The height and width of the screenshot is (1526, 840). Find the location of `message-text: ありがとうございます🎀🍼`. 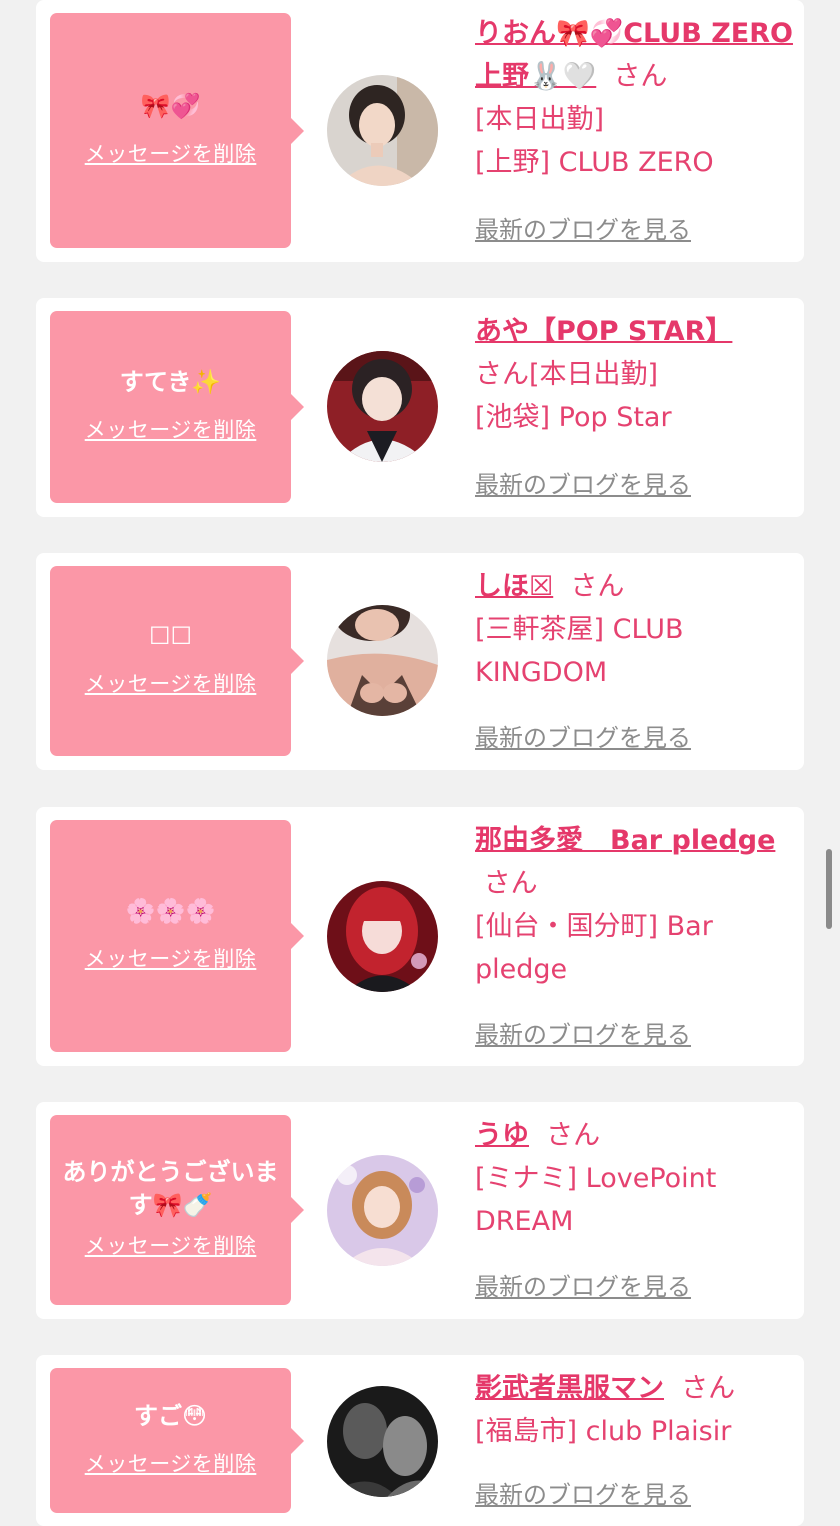

message-text: ありがとうございます🎀🍼 is located at coordinates (170, 1188).